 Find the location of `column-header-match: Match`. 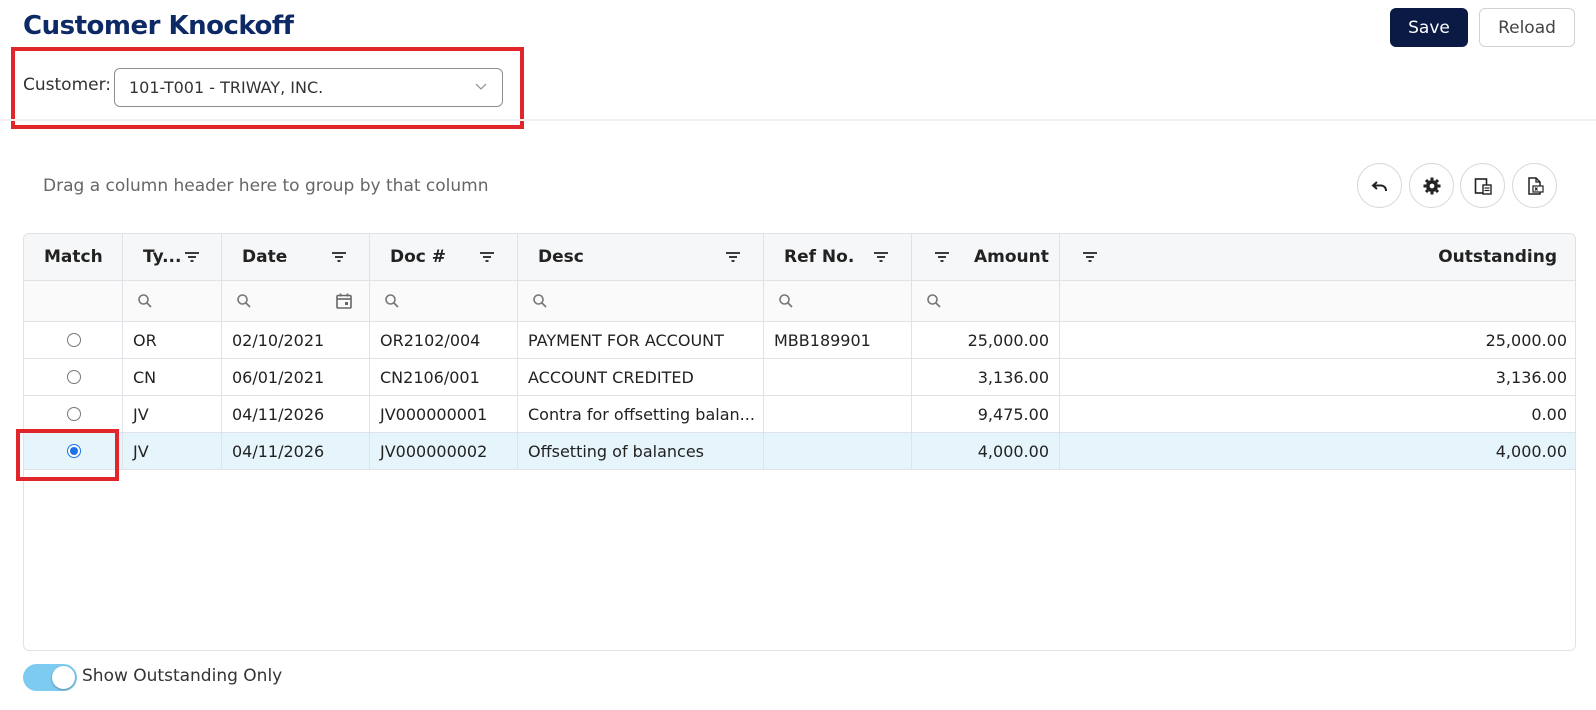

column-header-match: Match is located at coordinates (73, 257).